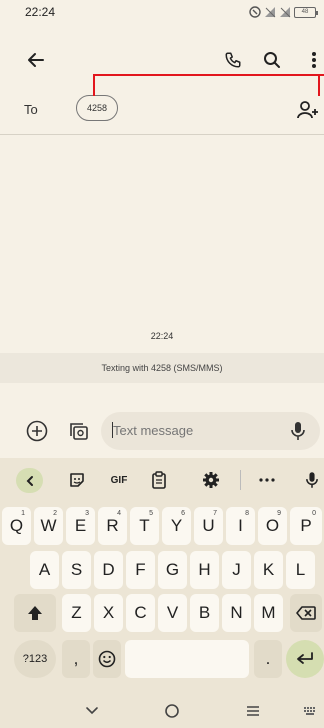 Image resolution: width=324 pixels, height=728 pixels. I want to click on more-vert-icon, so click(314, 60).